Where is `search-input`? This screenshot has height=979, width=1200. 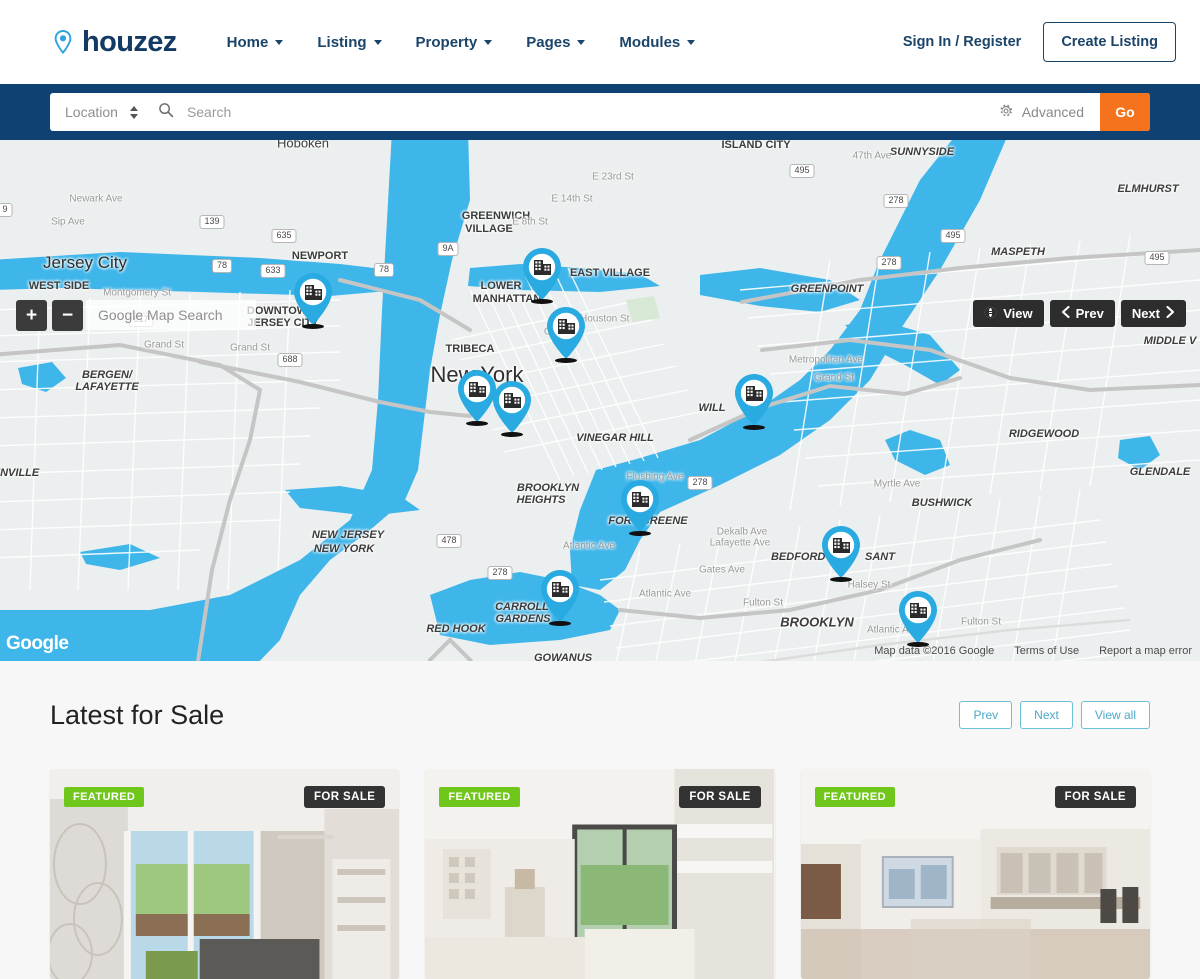
search-input is located at coordinates (583, 112).